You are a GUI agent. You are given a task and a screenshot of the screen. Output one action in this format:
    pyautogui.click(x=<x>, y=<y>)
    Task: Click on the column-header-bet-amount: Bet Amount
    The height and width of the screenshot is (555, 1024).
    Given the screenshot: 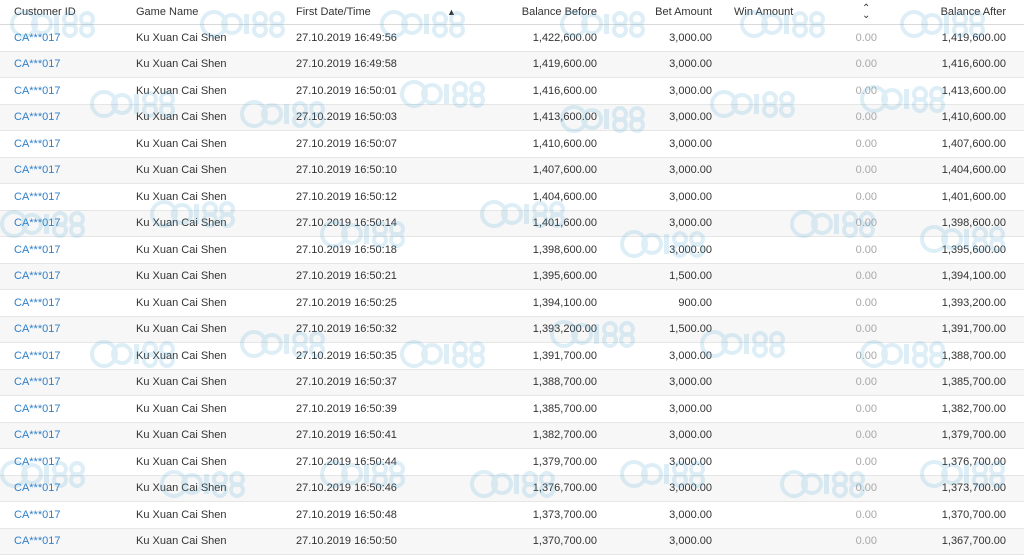 What is the action you would take?
    pyautogui.click(x=656, y=12)
    